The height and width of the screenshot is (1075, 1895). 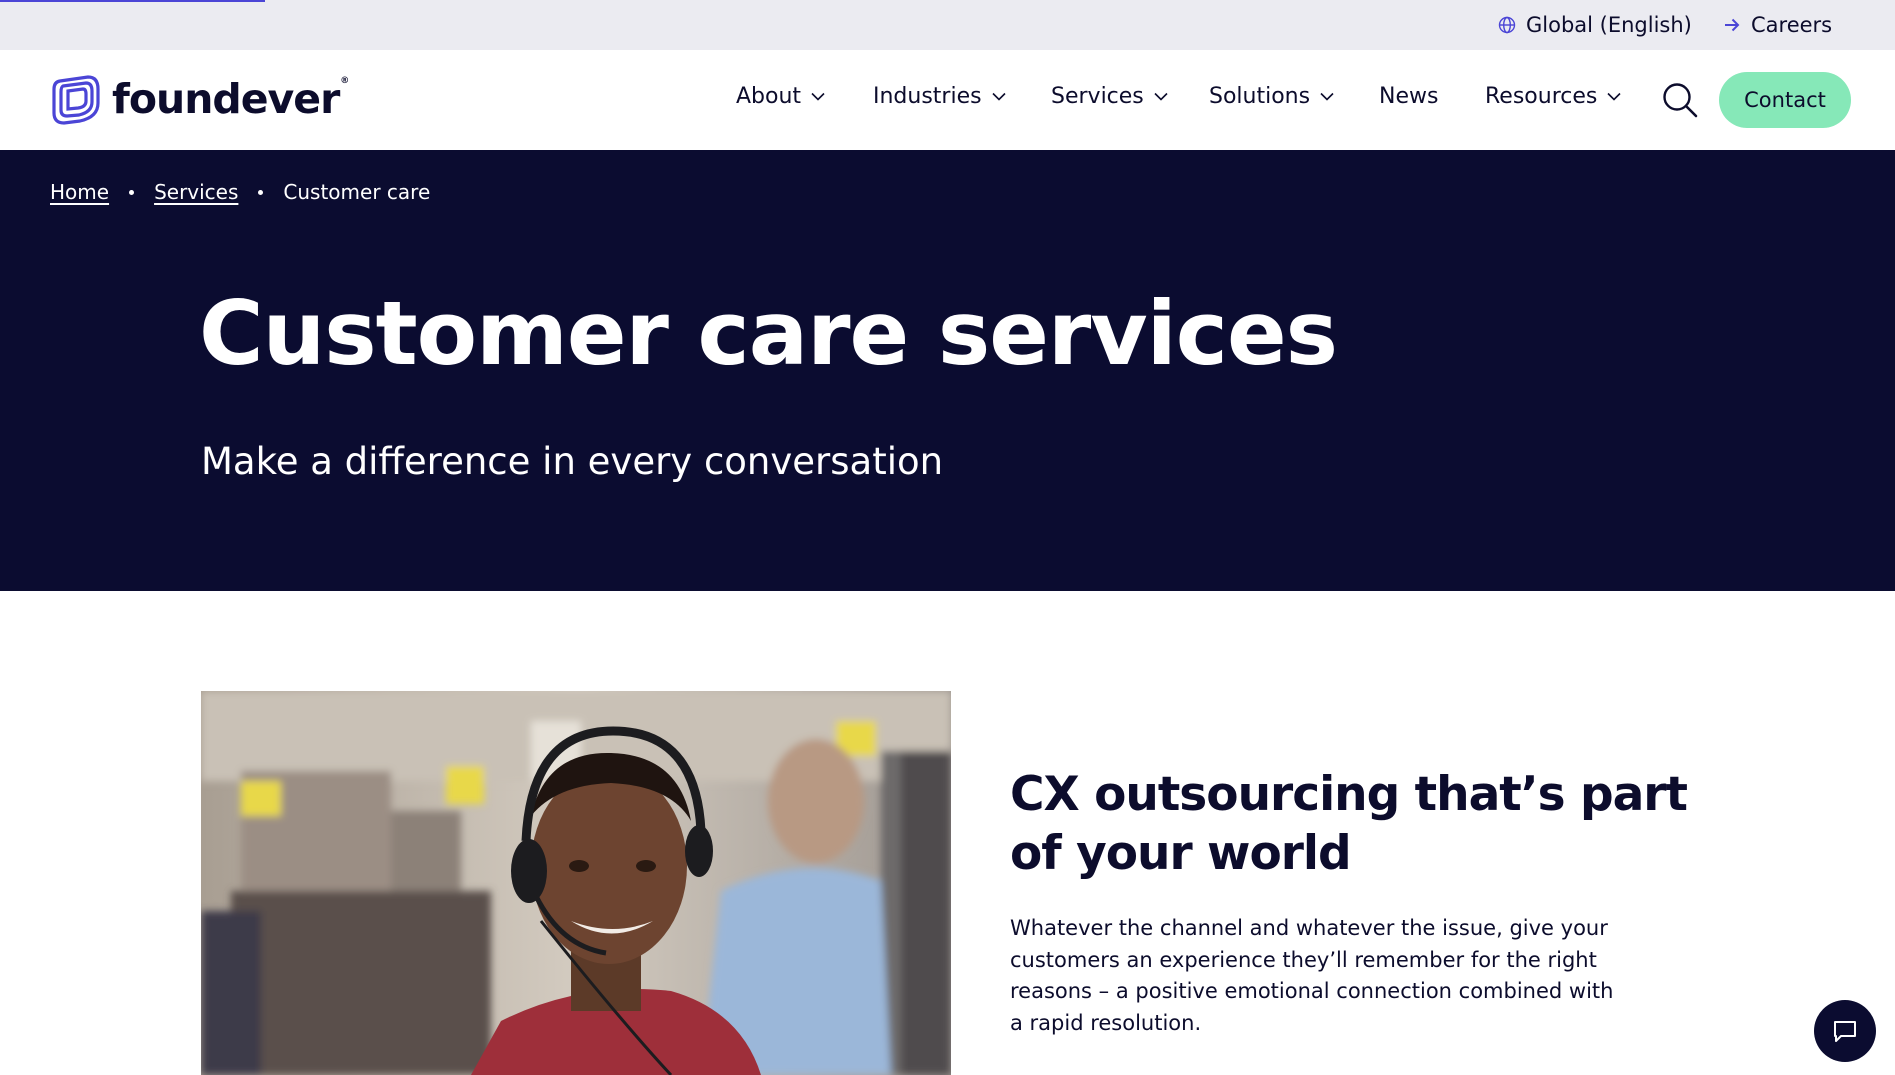 What do you see at coordinates (947, 25) in the screenshot?
I see `utility-bar: Global (English) Careers` at bounding box center [947, 25].